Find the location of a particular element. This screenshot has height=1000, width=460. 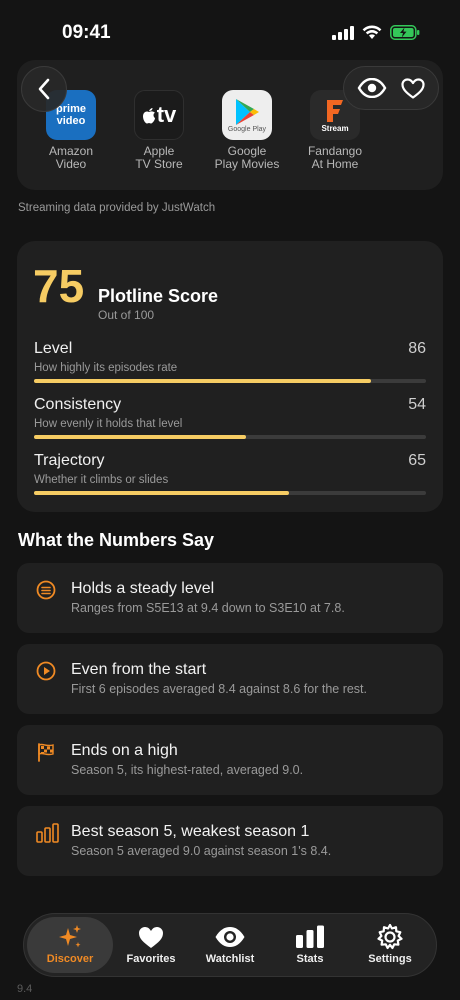

favorite-toggle-button is located at coordinates (413, 88).